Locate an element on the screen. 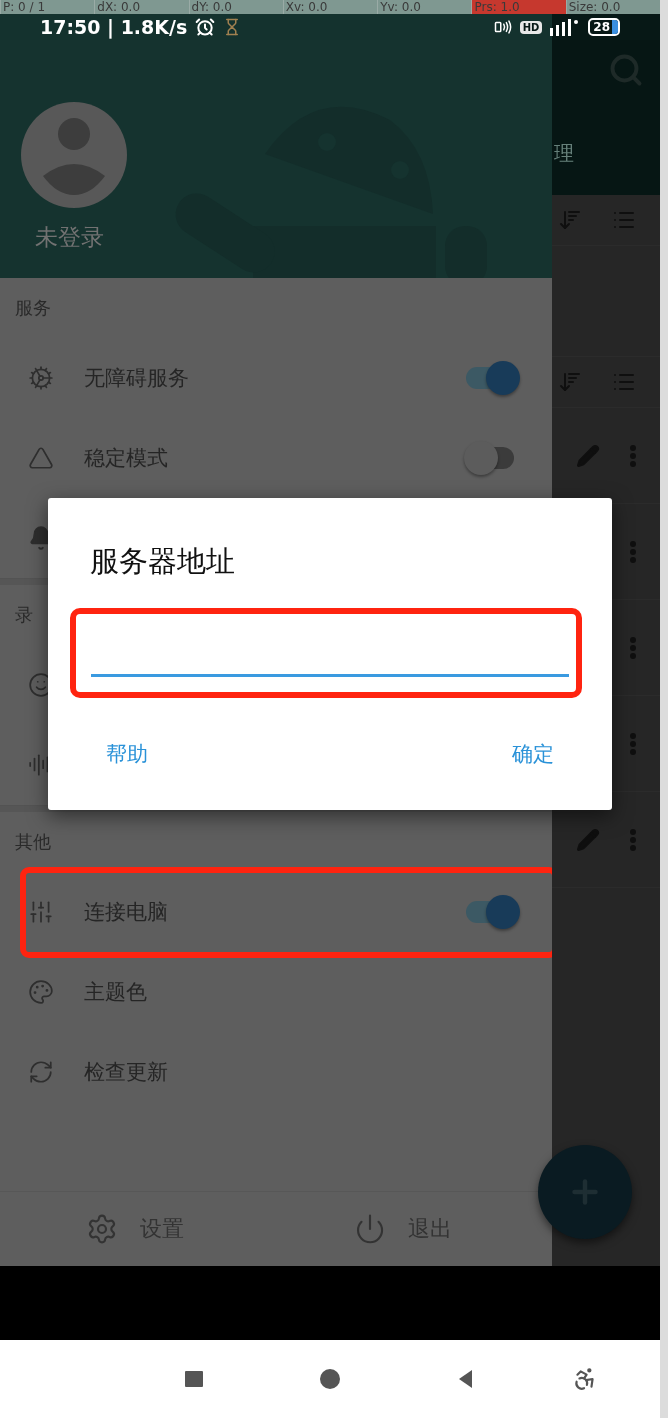 The width and height of the screenshot is (668, 1418). power-icon is located at coordinates (370, 1229).